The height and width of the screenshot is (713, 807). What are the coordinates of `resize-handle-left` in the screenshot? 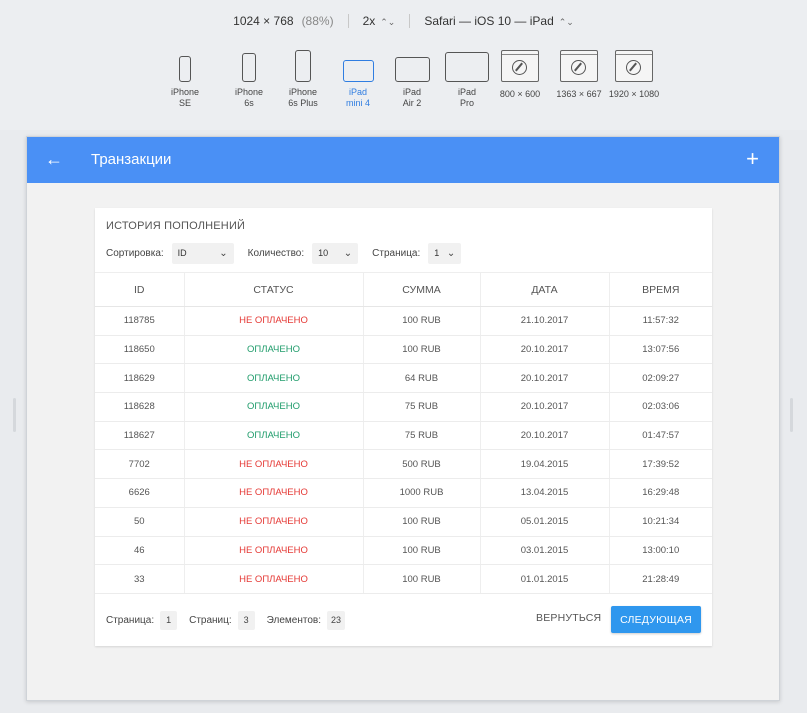 It's located at (14, 415).